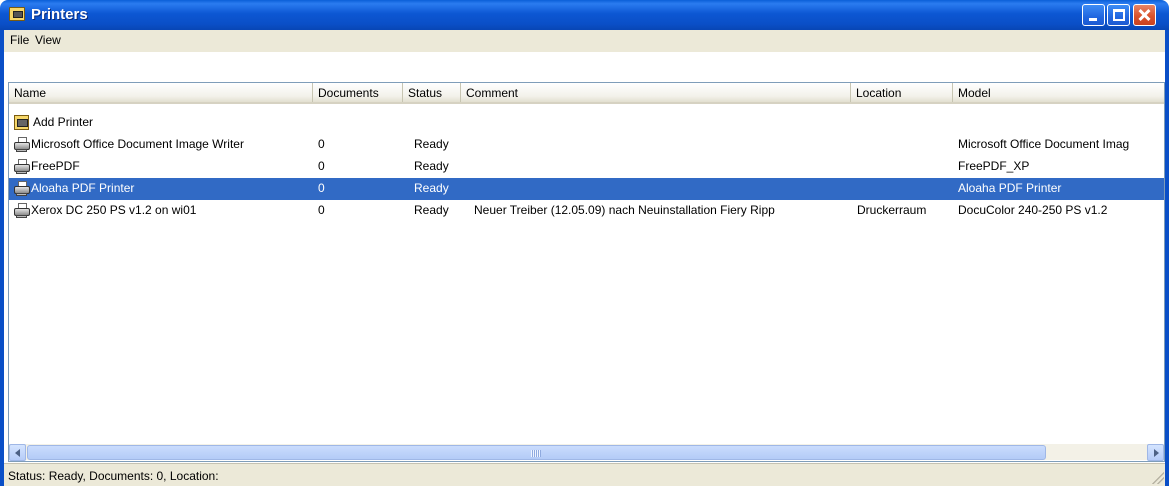 The width and height of the screenshot is (1169, 486). I want to click on printer-name: Xerox DC 250 PS v1.2 on wi01, so click(114, 210).